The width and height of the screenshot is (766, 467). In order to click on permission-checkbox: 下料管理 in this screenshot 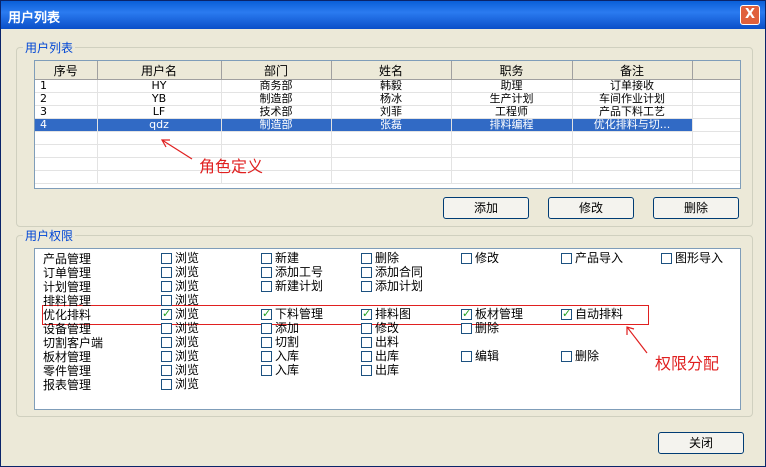, I will do `click(292, 314)`.